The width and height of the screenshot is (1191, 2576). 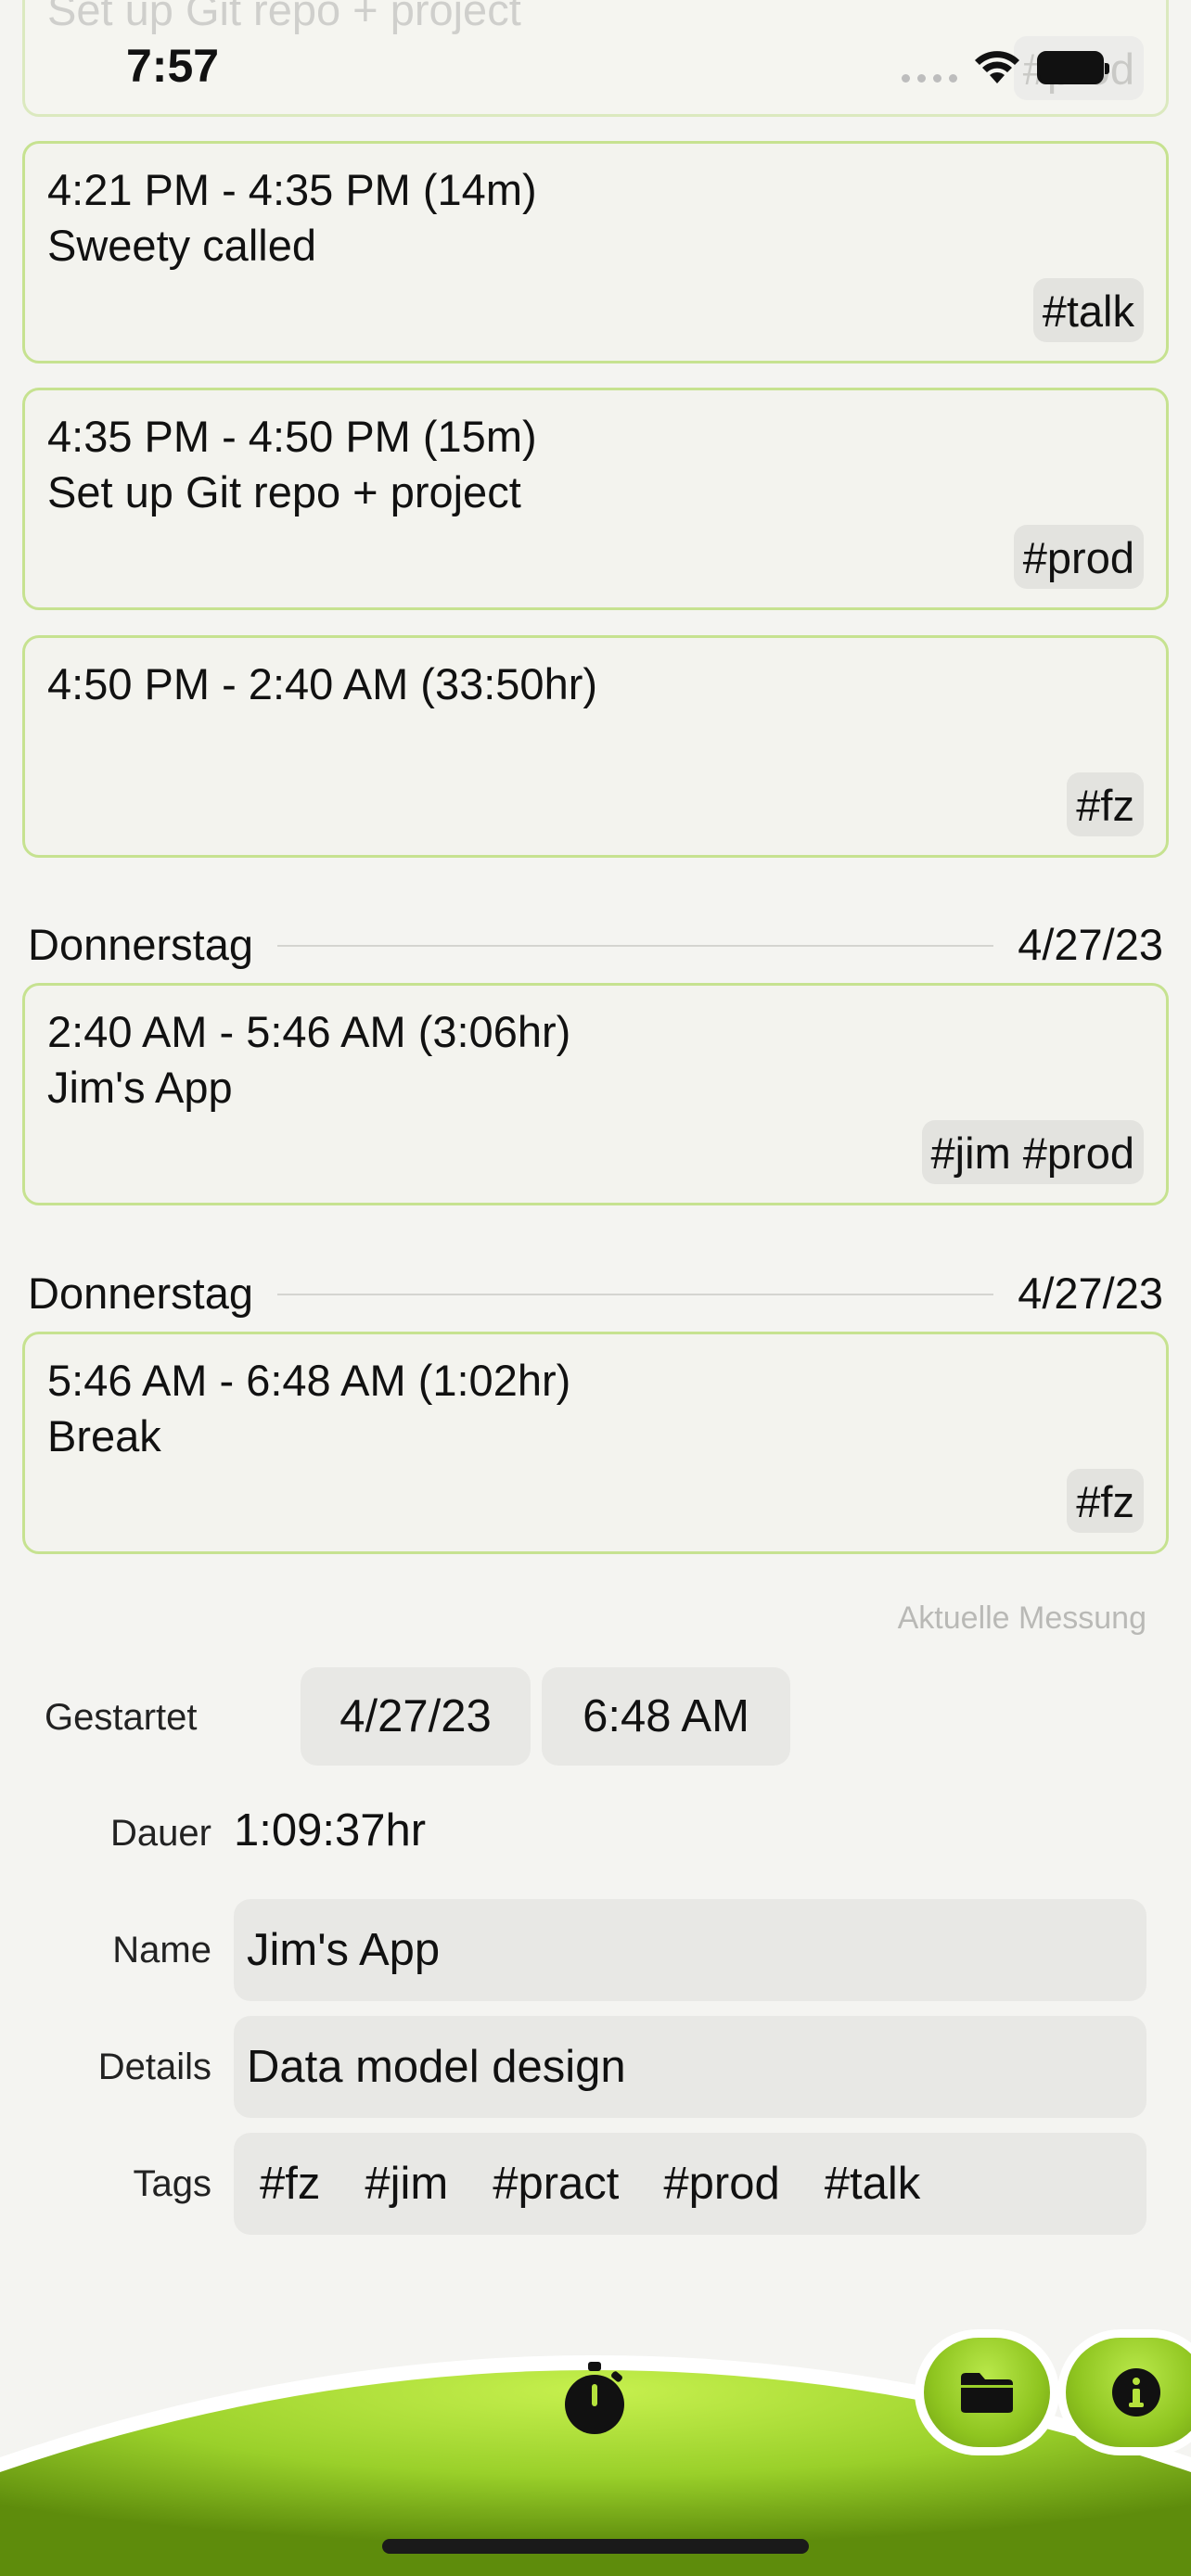 I want to click on info-icon, so click(x=1136, y=2393).